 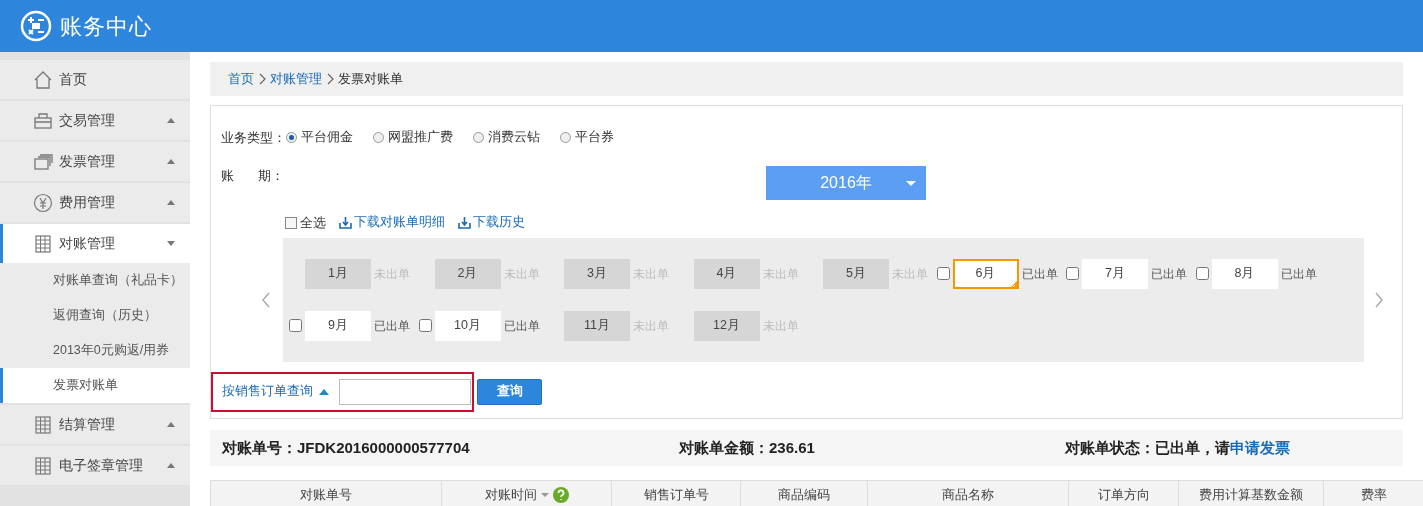 I want to click on breadcrumb-link: 首页, so click(x=241, y=79).